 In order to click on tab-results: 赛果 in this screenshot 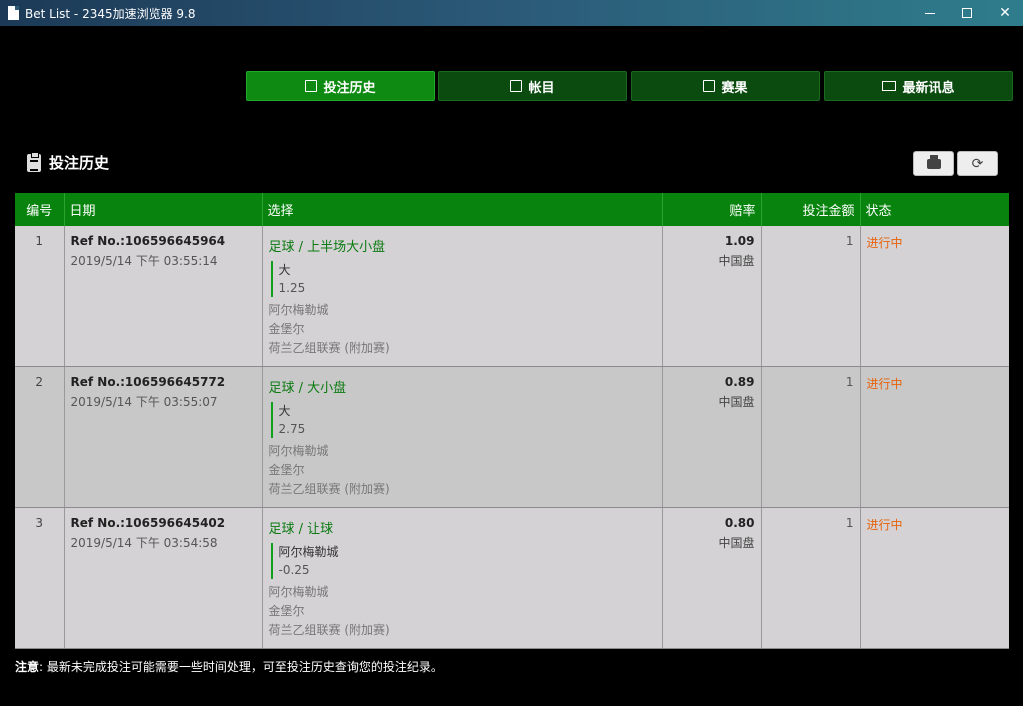, I will do `click(725, 86)`.